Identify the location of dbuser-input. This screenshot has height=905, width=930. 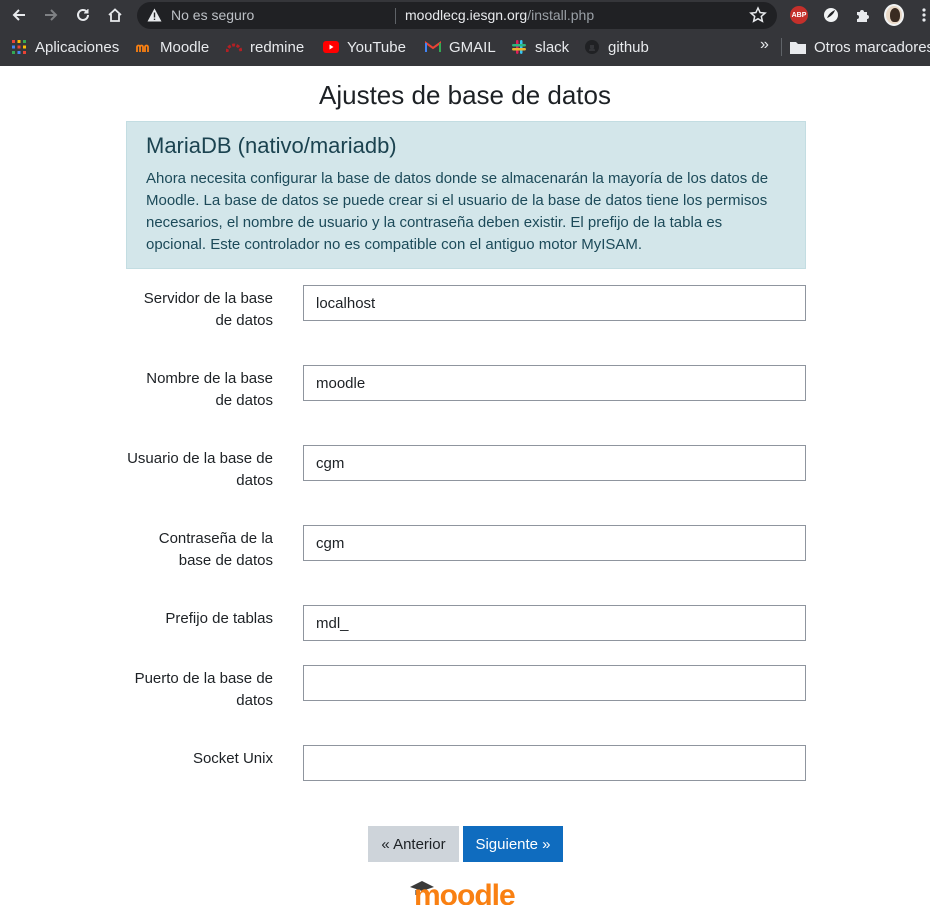
(554, 463).